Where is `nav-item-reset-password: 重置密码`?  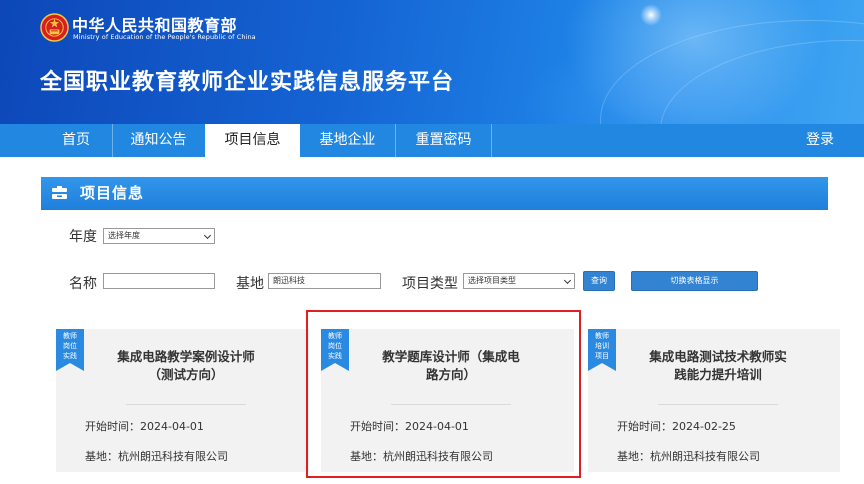
nav-item-reset-password: 重置密码 is located at coordinates (443, 140).